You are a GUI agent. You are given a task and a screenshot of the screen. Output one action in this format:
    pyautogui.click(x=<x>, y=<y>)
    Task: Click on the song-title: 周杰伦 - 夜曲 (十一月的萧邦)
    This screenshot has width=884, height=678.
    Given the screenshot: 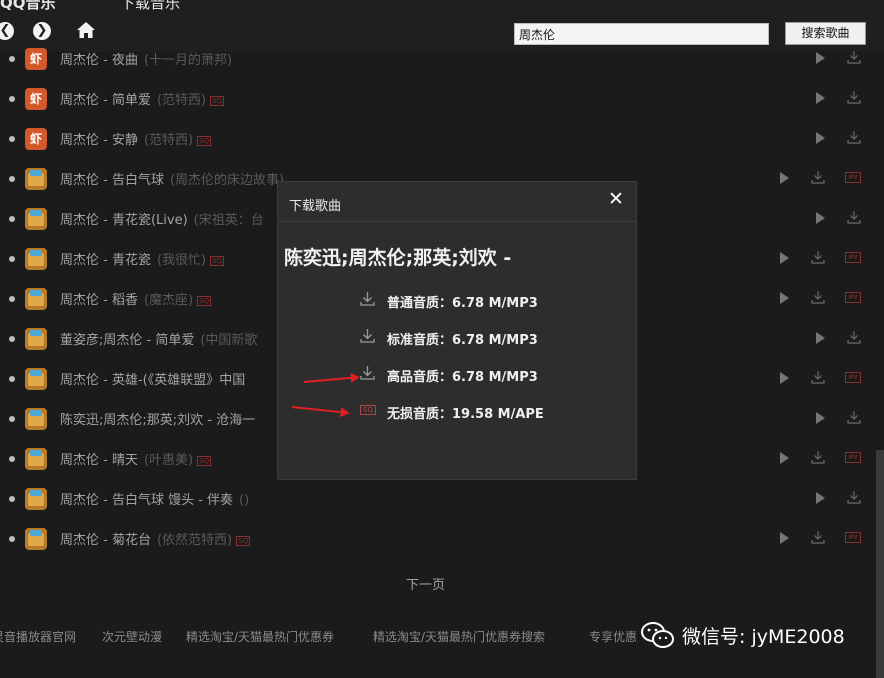 What is the action you would take?
    pyautogui.click(x=146, y=58)
    